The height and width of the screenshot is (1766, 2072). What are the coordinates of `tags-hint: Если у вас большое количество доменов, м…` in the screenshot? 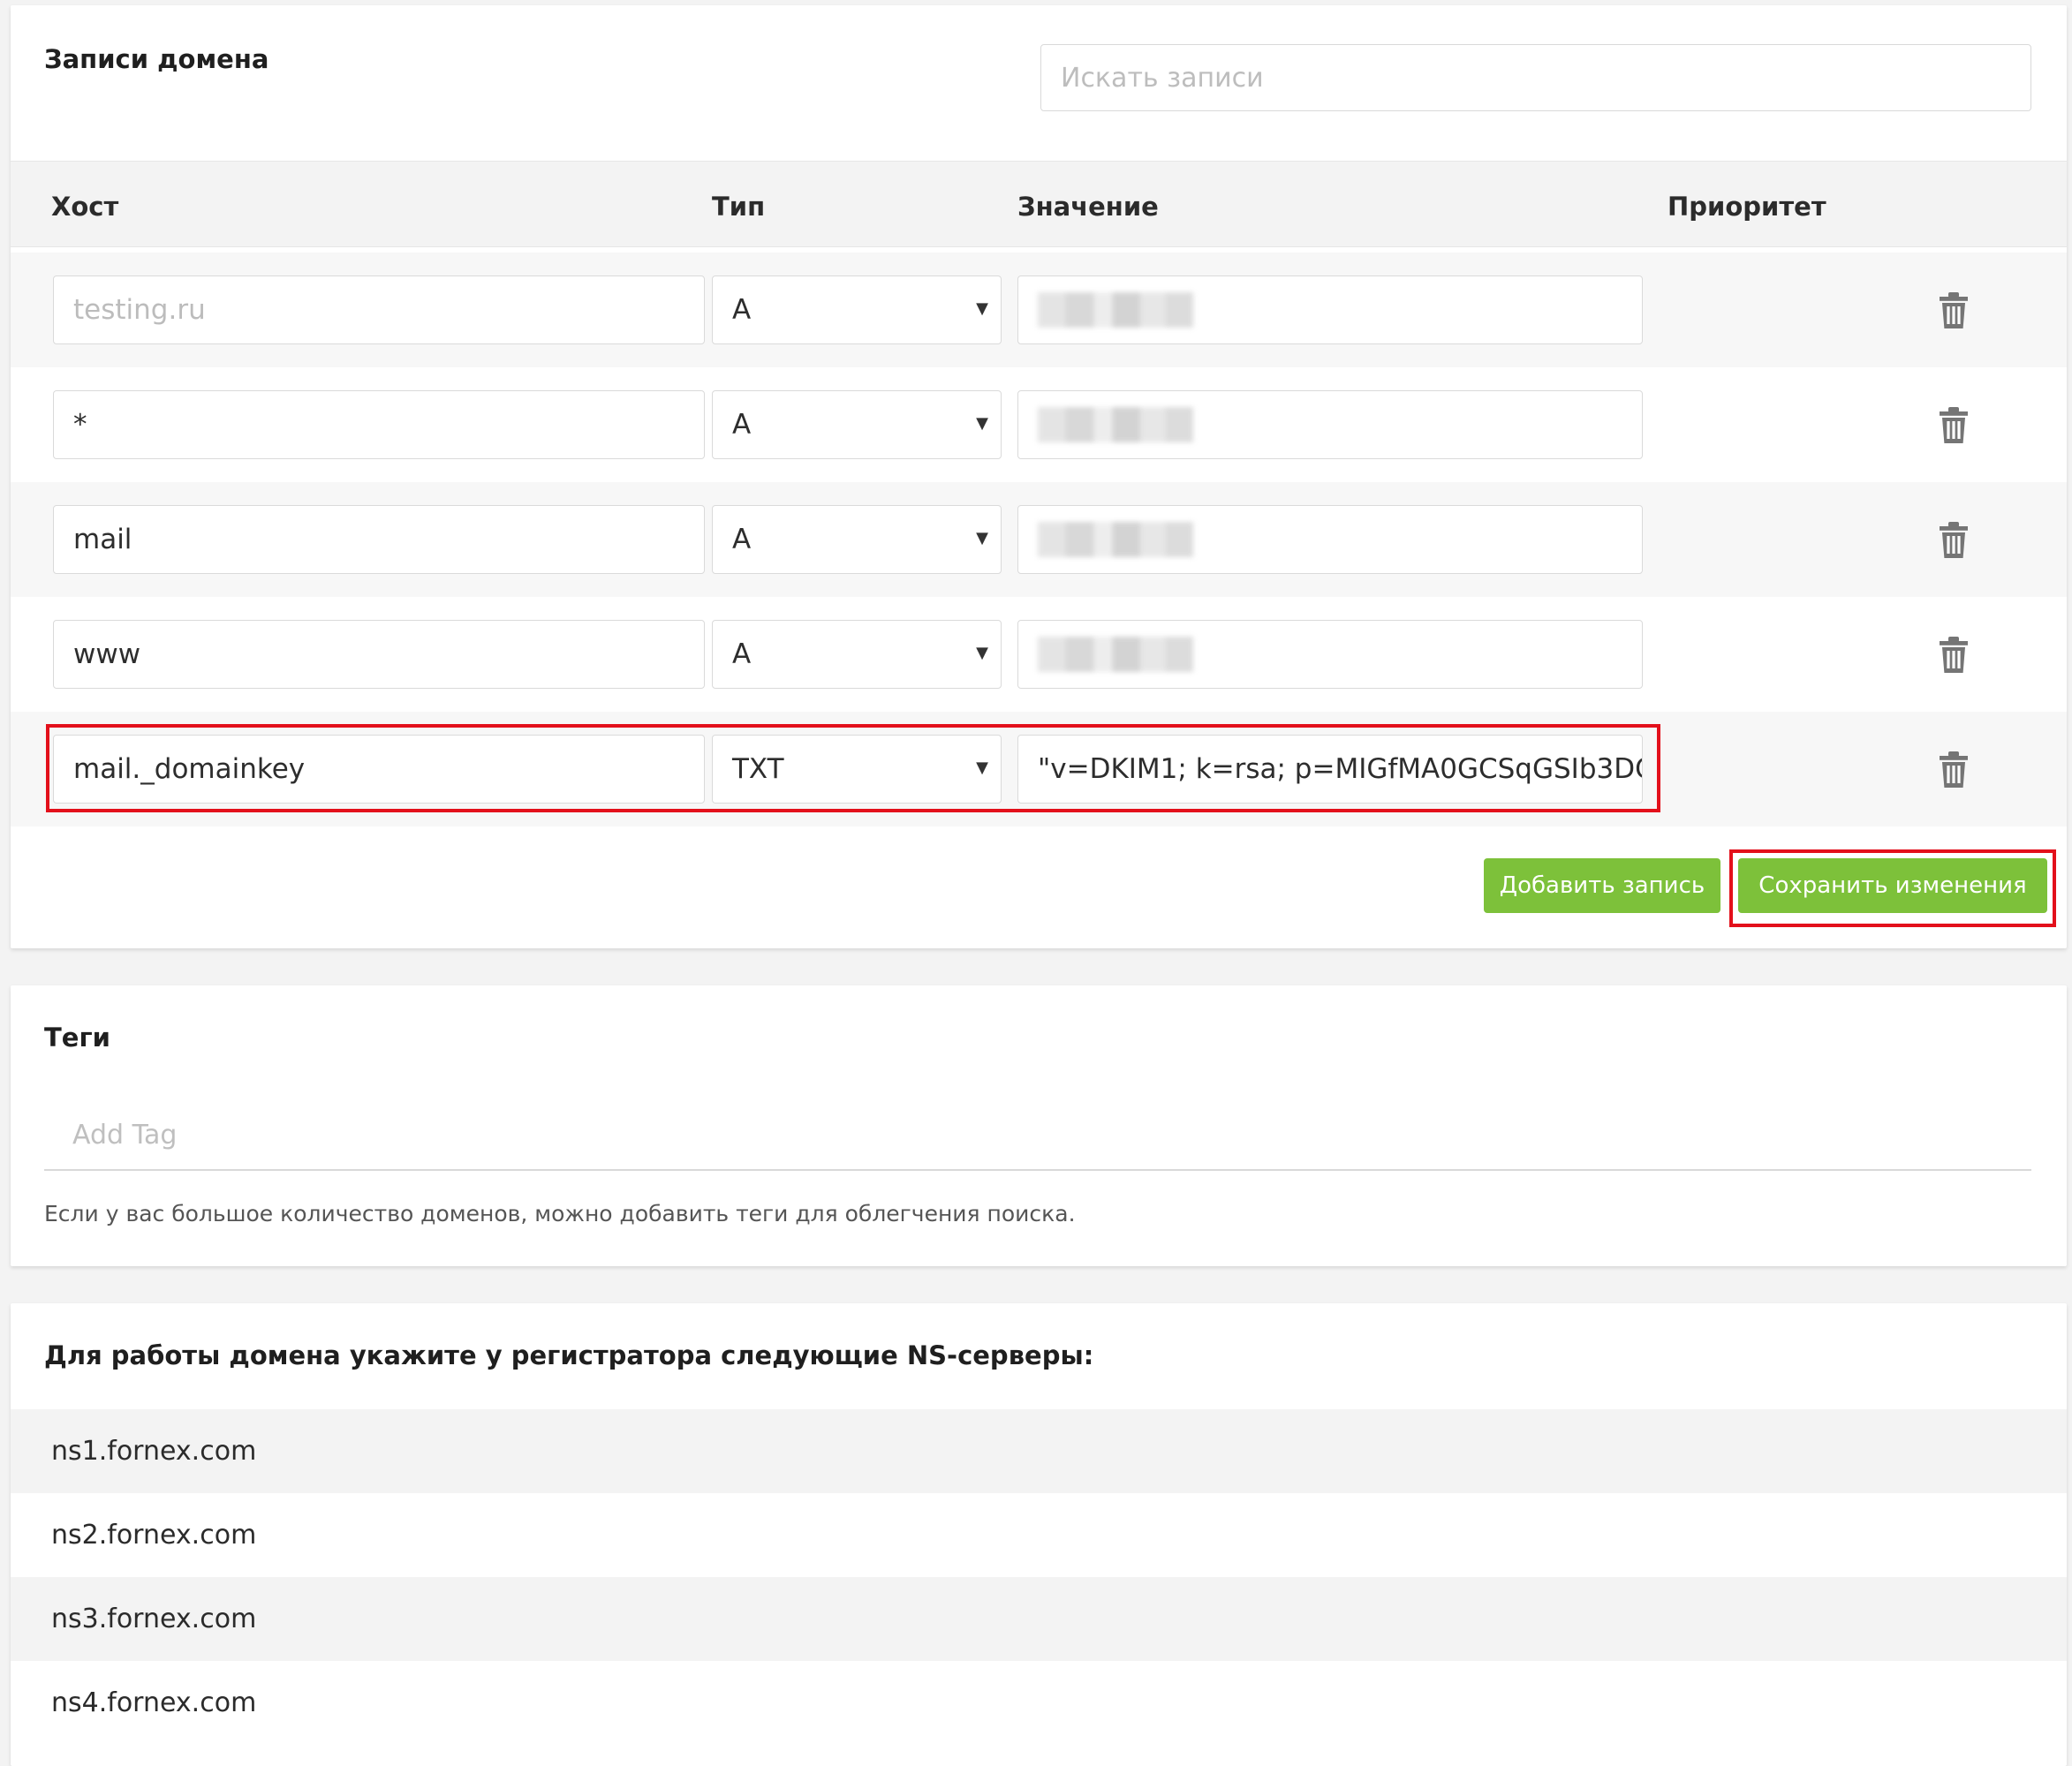 It's located at (560, 1213).